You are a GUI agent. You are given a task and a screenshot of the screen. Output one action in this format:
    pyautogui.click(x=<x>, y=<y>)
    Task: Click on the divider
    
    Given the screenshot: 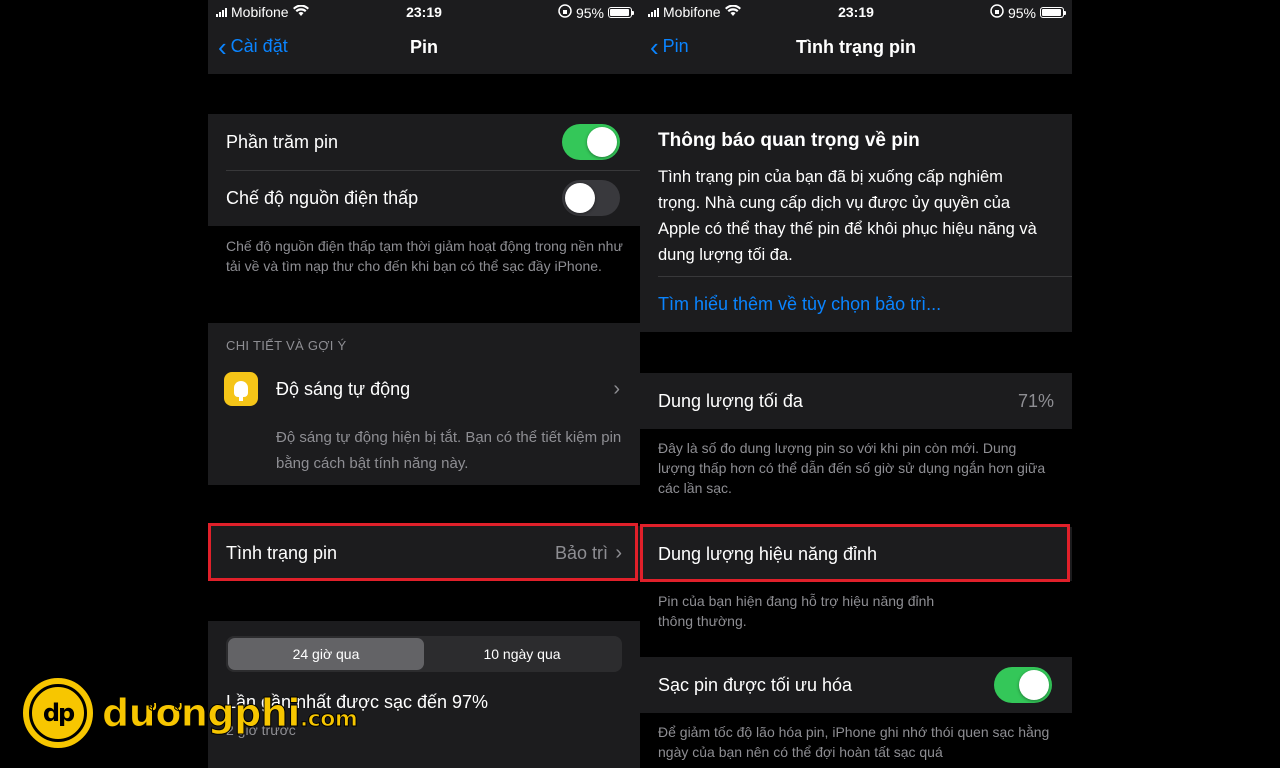 What is the action you would take?
    pyautogui.click(x=865, y=276)
    